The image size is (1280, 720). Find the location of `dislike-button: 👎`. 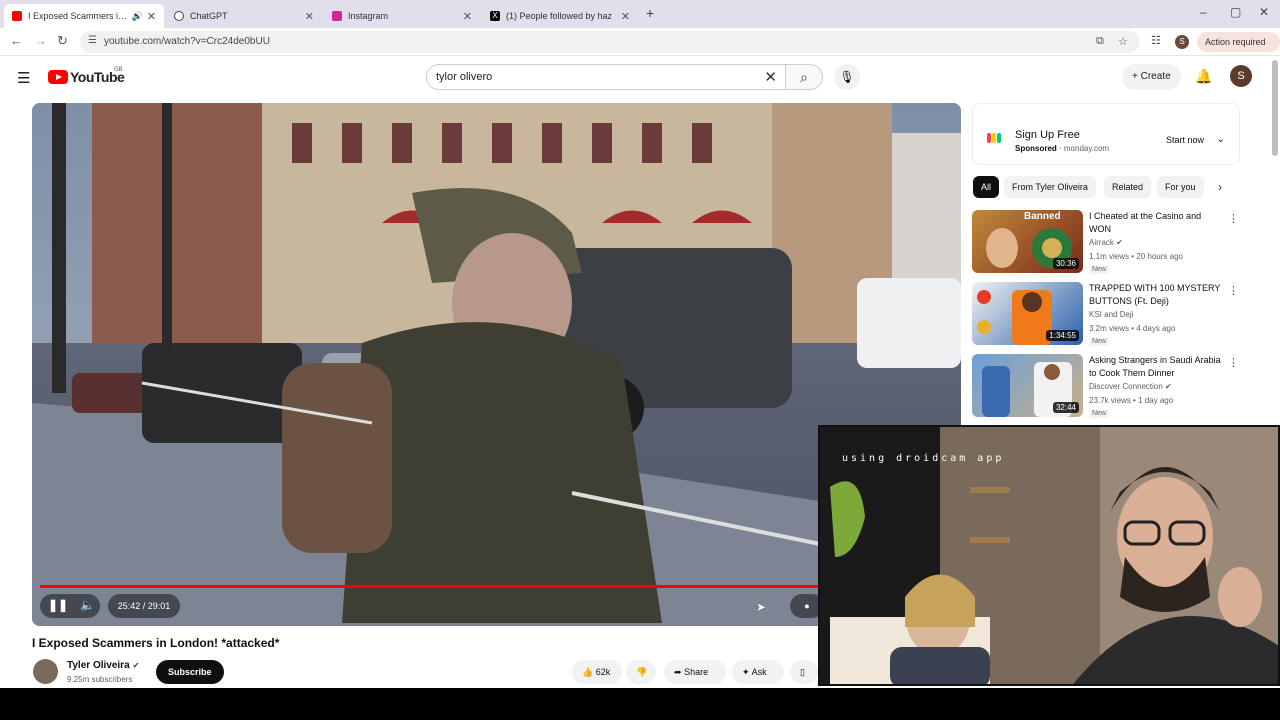

dislike-button: 👎 is located at coordinates (641, 672).